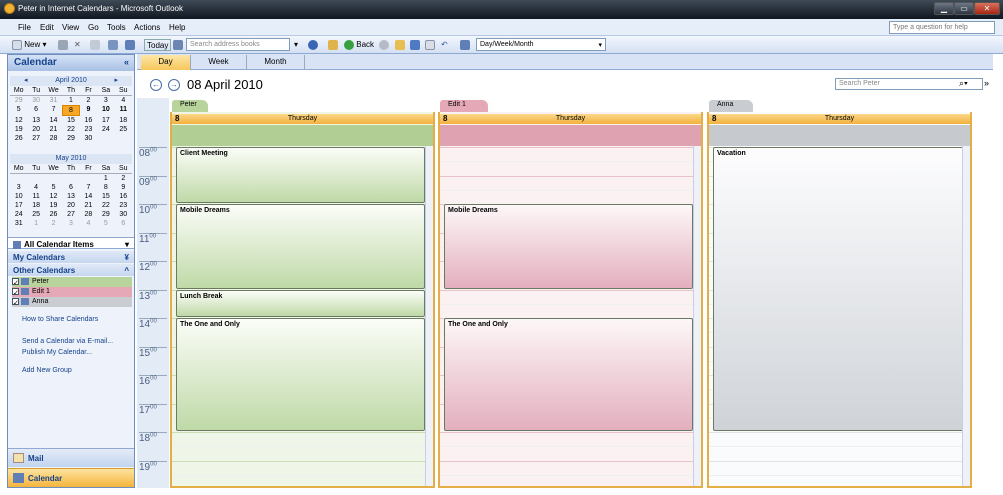  I want to click on close-button: ✕, so click(987, 8).